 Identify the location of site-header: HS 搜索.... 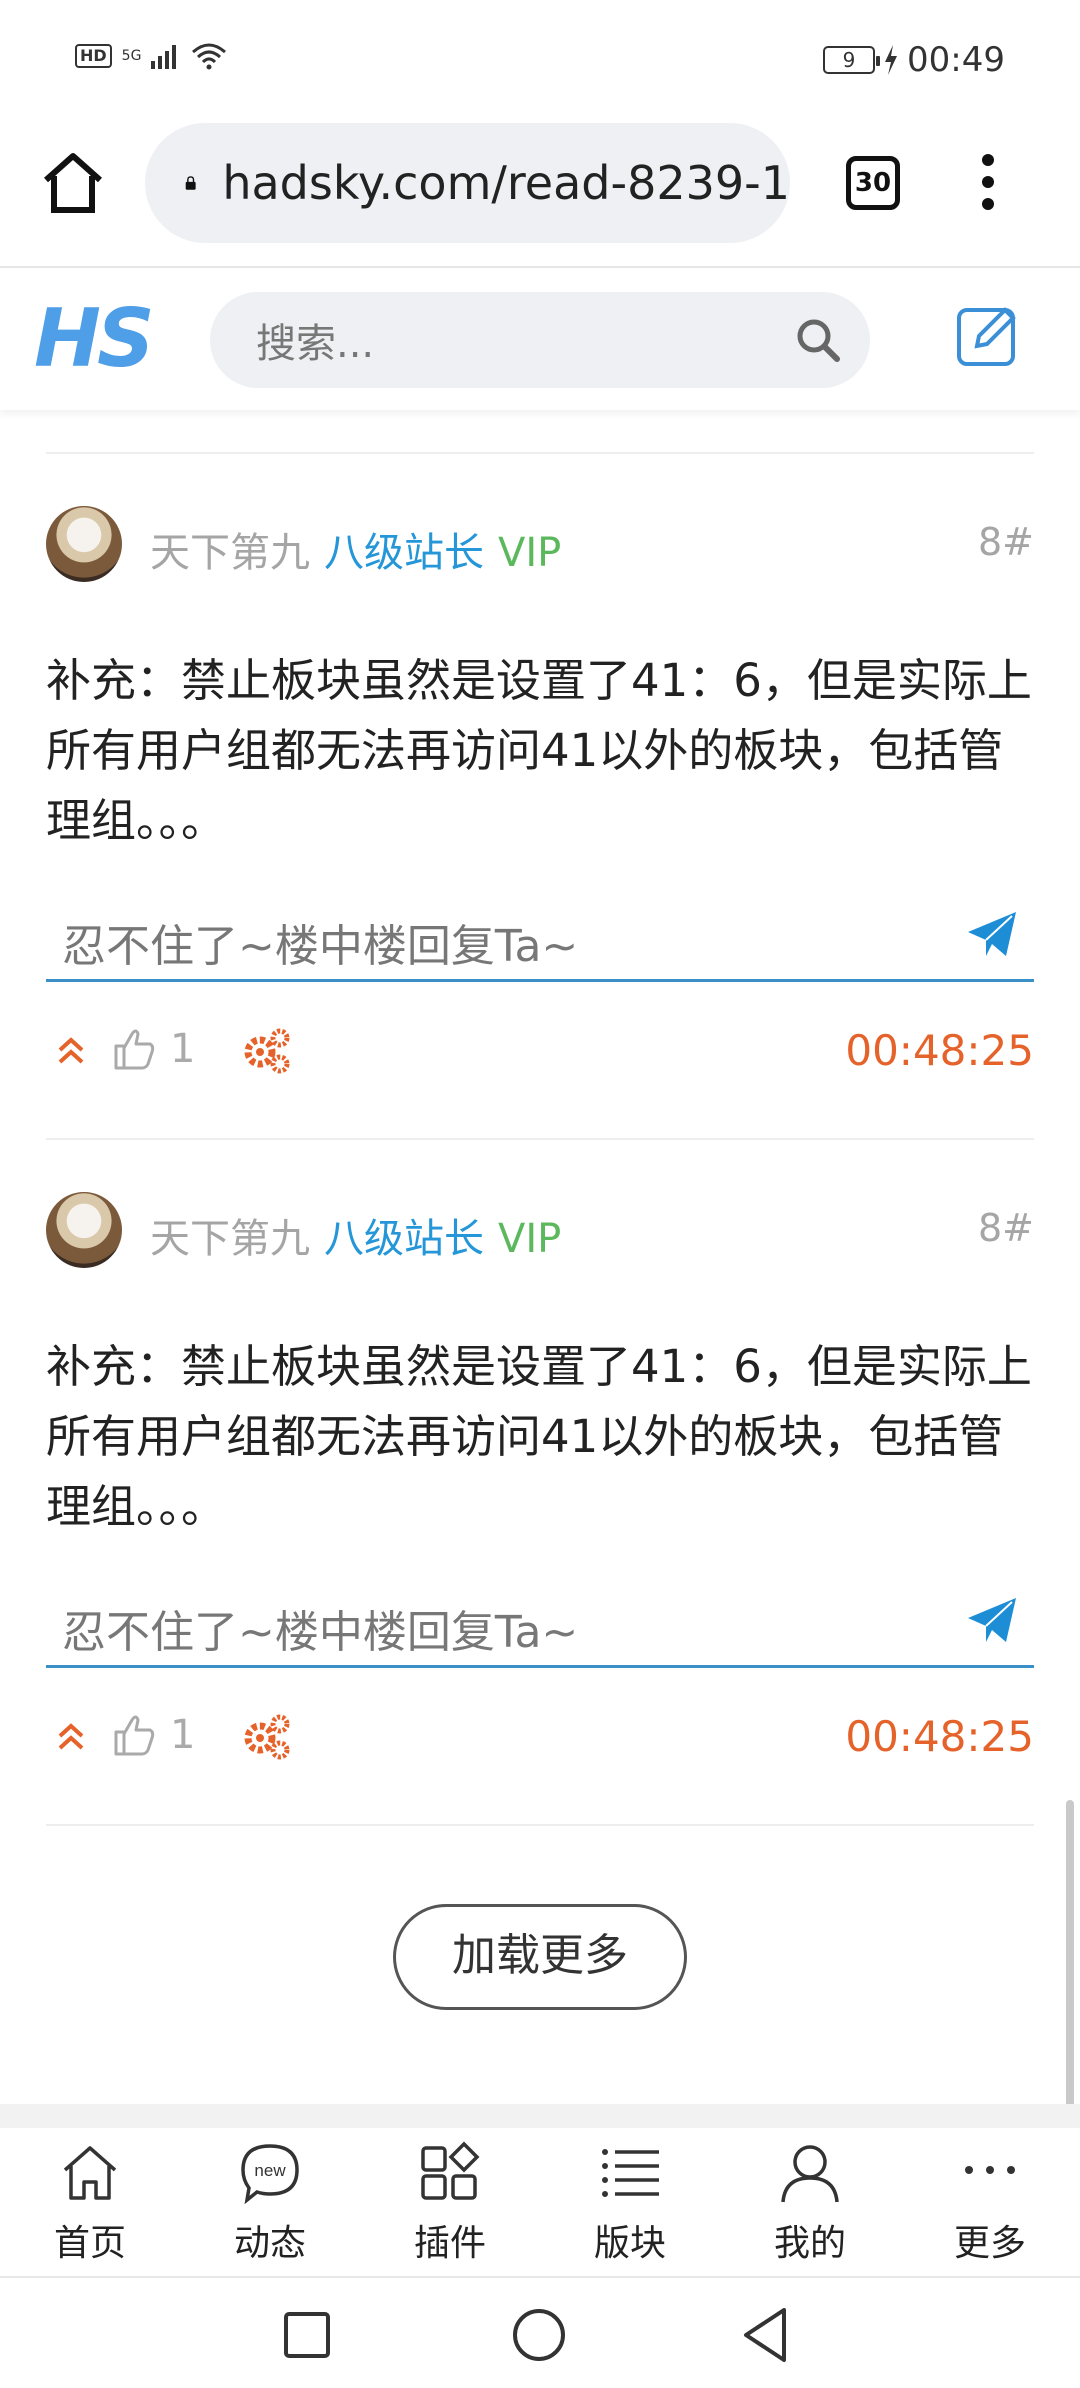
(540, 340).